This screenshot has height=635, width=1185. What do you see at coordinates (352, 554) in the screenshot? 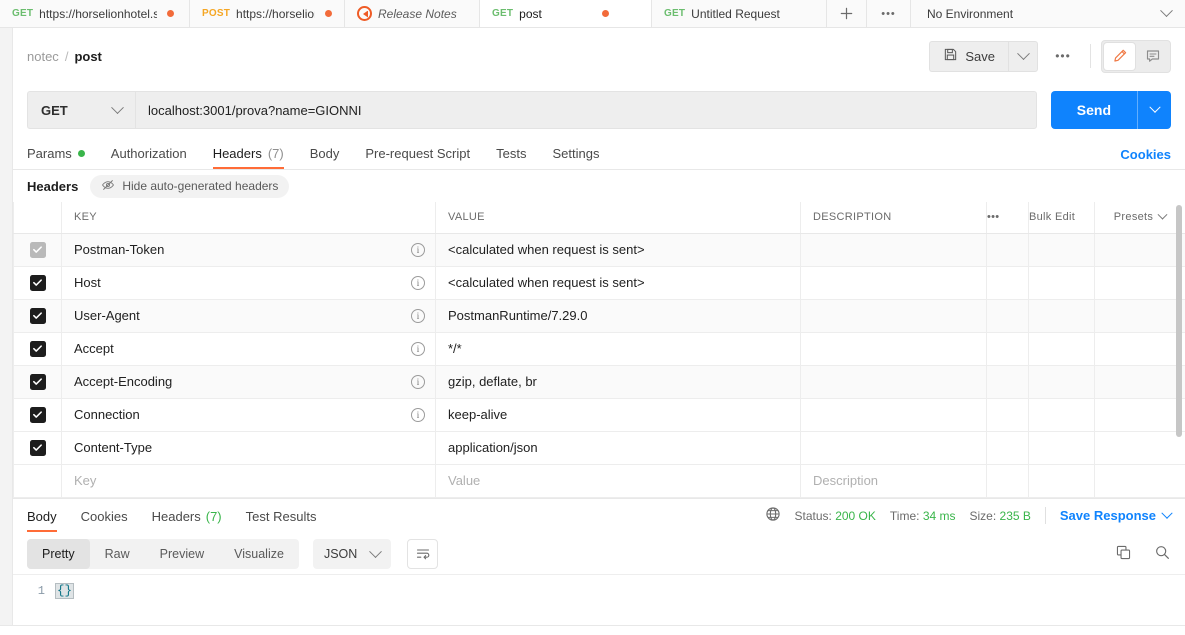
I see `response-format-select: JSON` at bounding box center [352, 554].